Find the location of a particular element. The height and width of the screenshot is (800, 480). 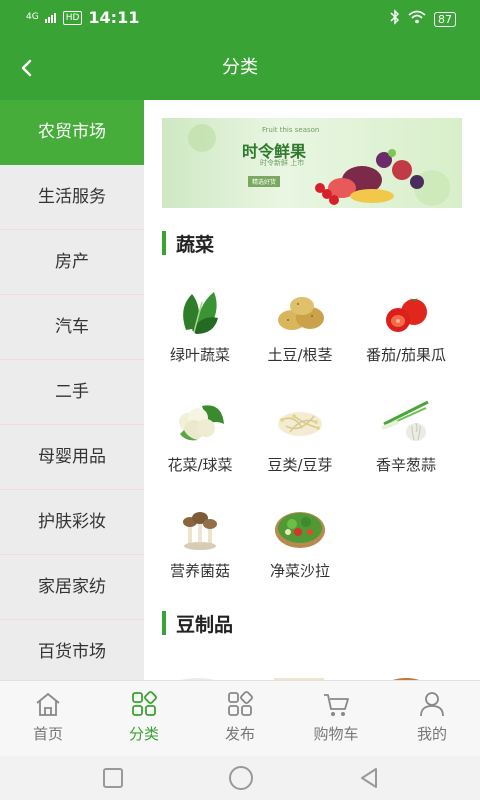

tab-label: 分类 is located at coordinates (143, 734).